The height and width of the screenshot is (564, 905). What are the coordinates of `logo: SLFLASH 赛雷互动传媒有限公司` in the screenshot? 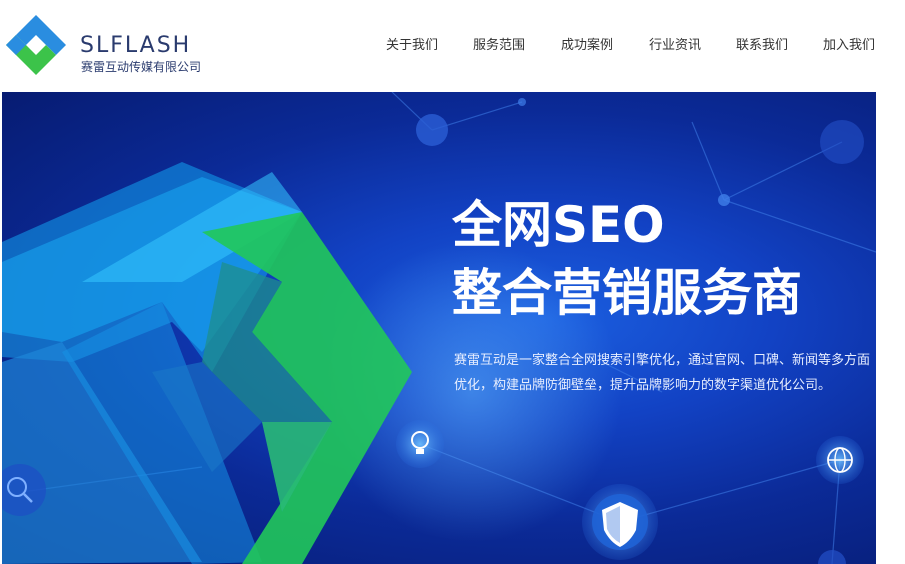 It's located at (114, 45).